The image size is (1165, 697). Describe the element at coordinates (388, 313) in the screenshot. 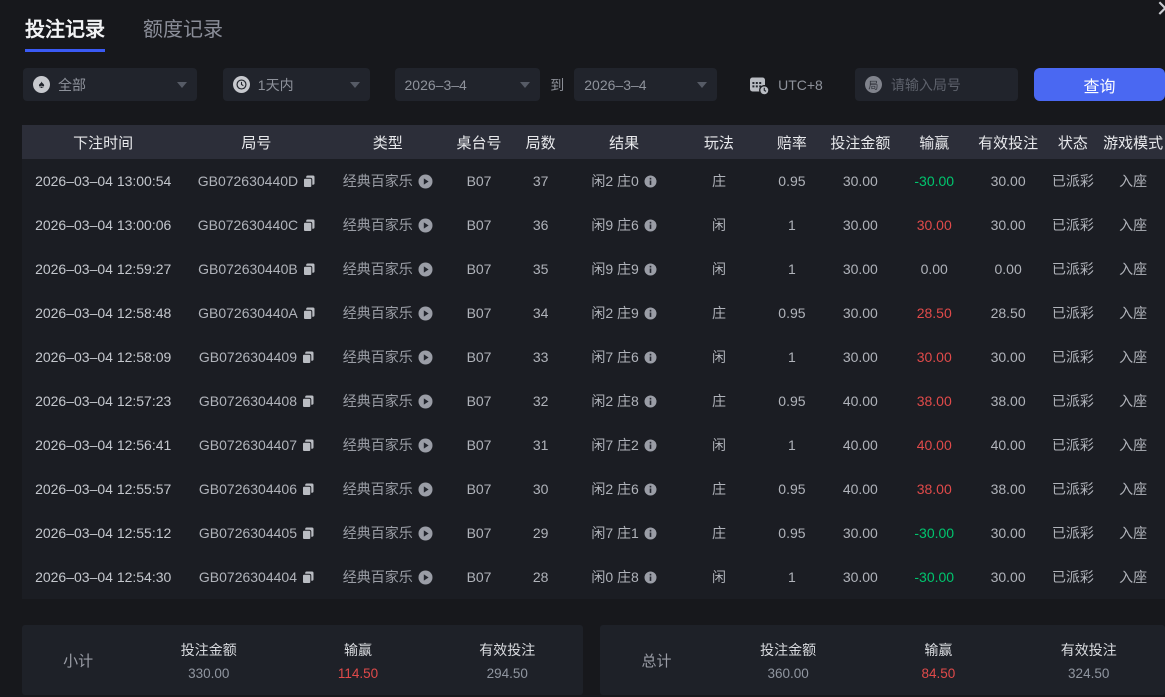

I see `cell-type: 经典百家乐` at that location.